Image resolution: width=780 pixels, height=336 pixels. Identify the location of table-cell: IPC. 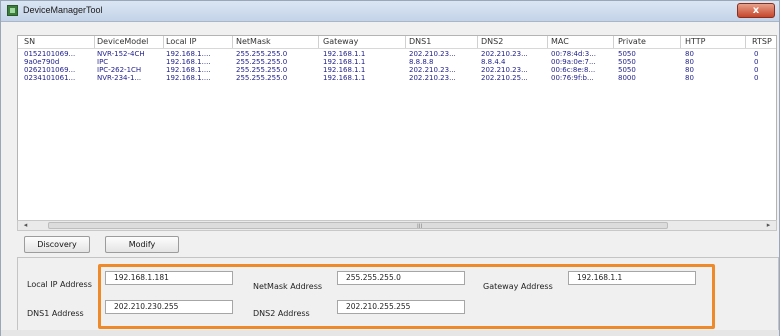
(103, 62).